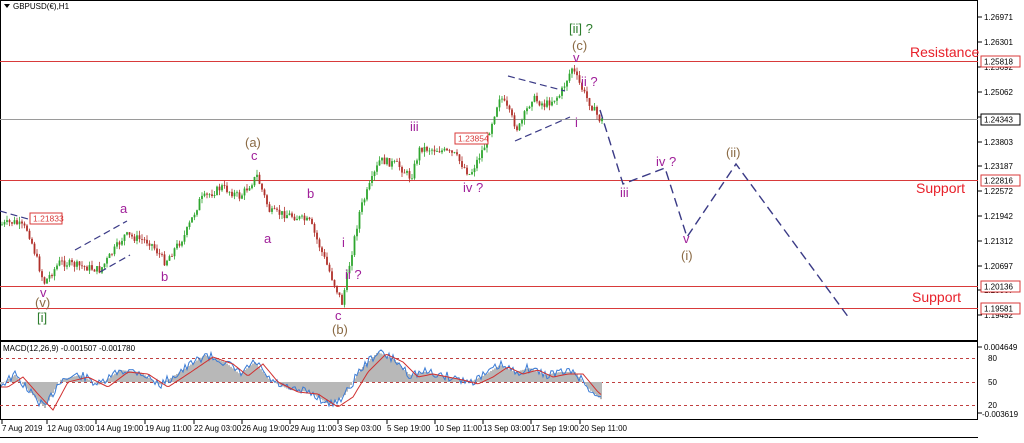 This screenshot has width=1024, height=443. What do you see at coordinates (7, 6) in the screenshot?
I see `triangle-down-icon` at bounding box center [7, 6].